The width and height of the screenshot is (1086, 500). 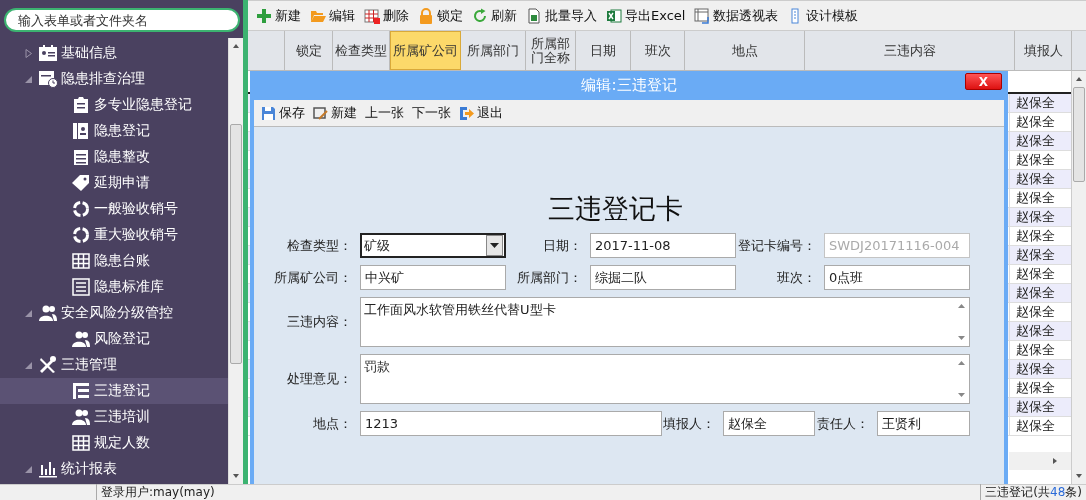 I want to click on clipboard-icon, so click(x=81, y=105).